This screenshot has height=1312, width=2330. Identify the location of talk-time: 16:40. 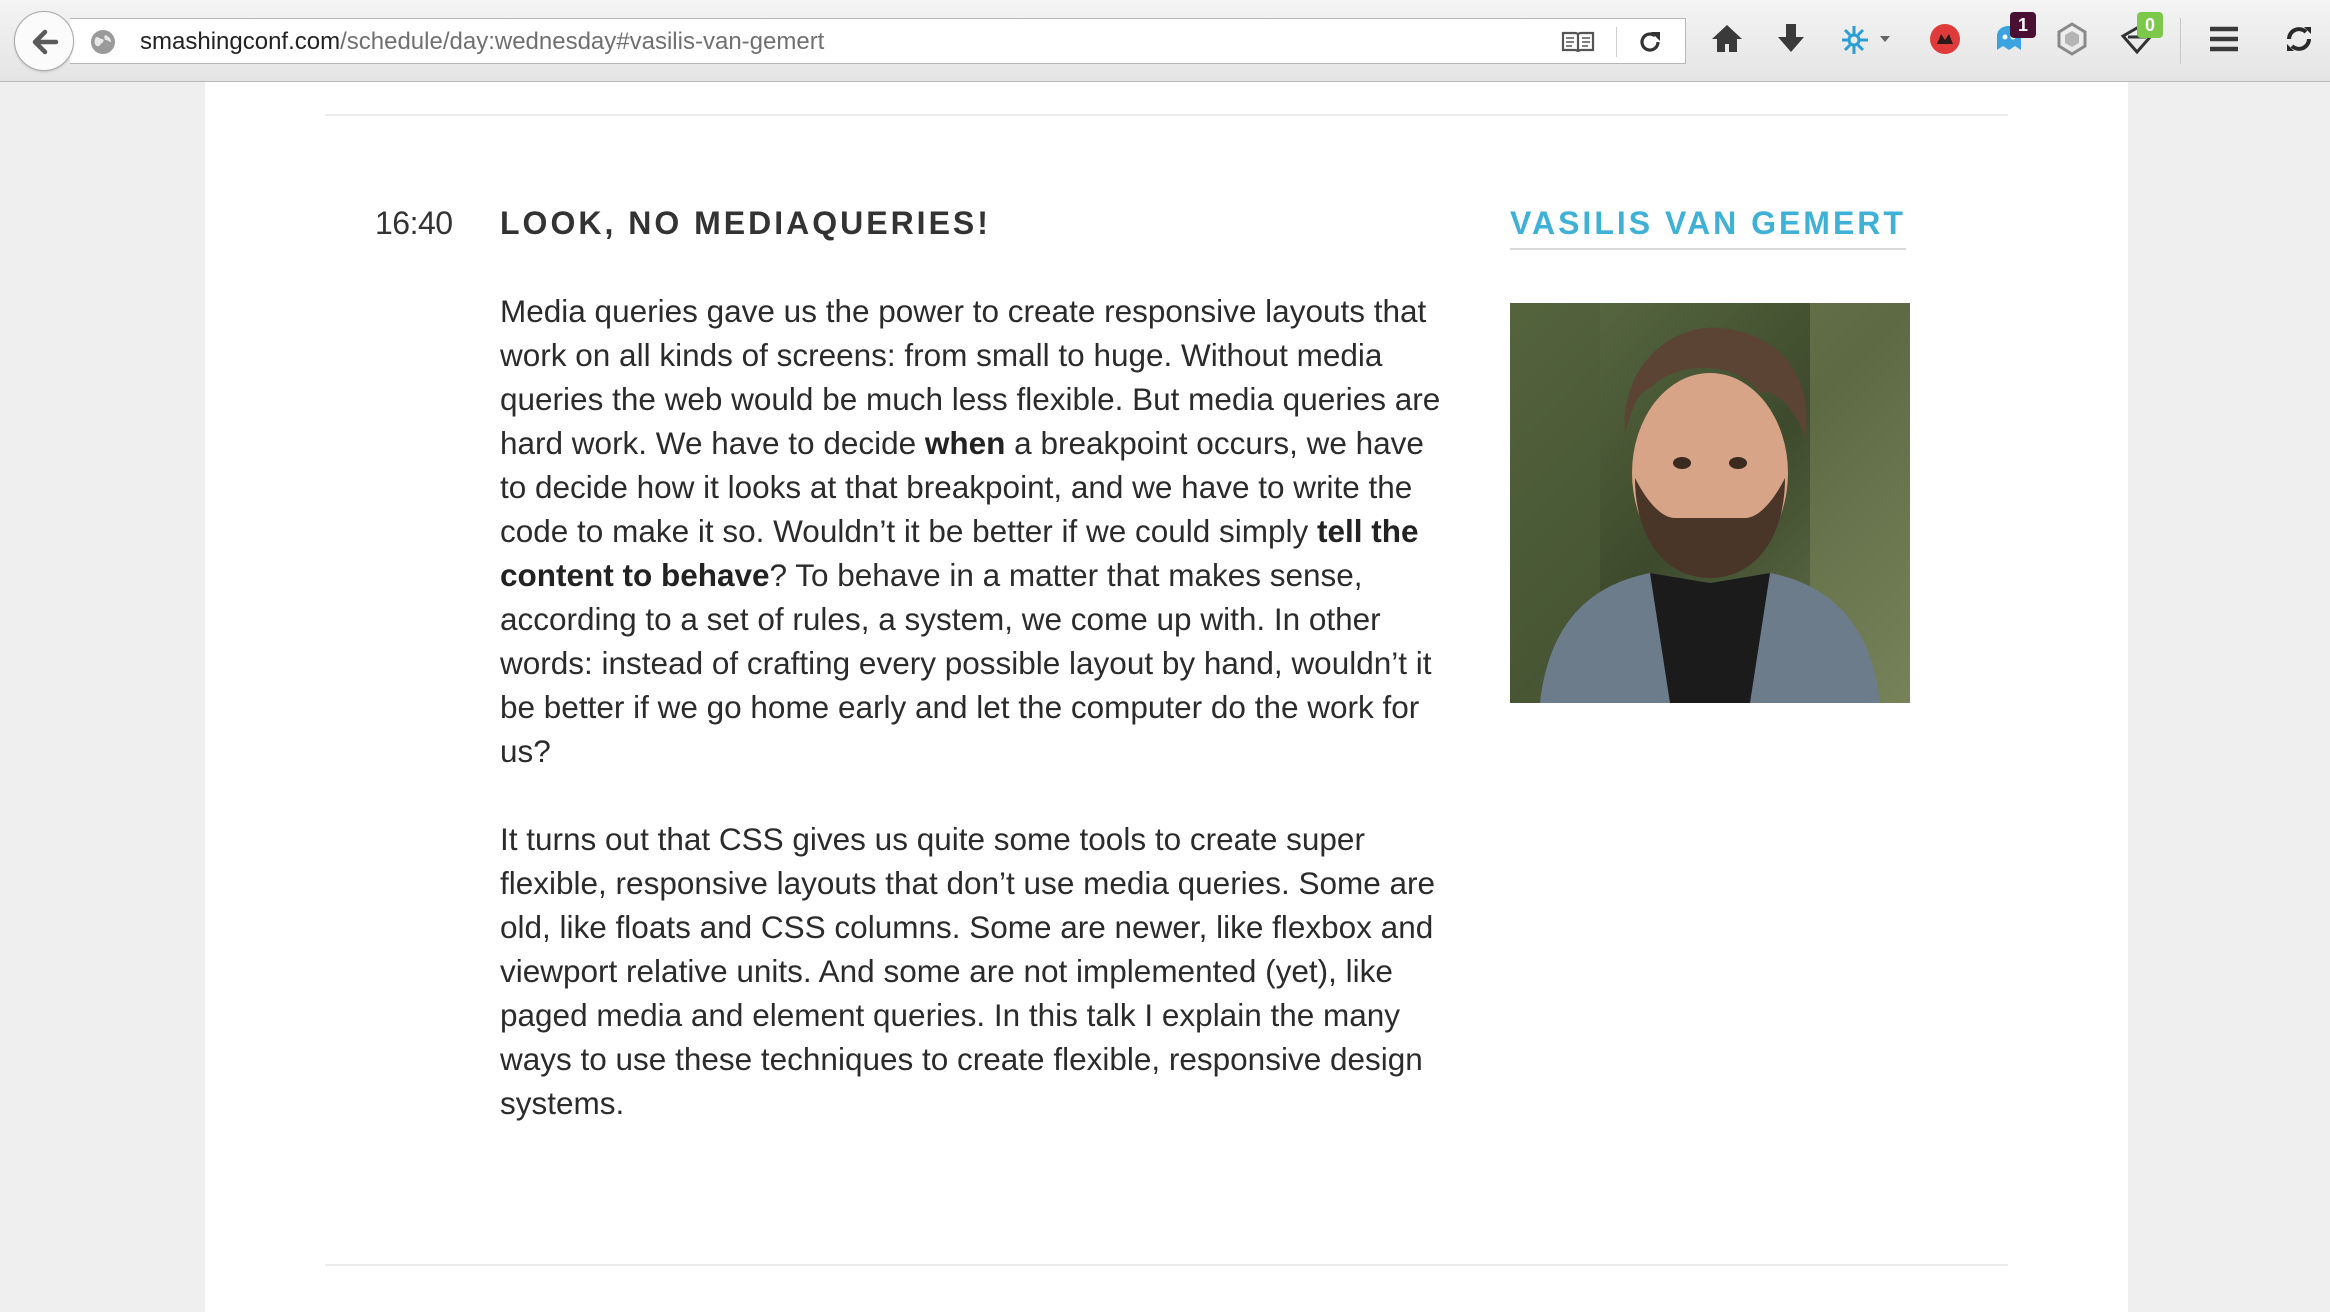
(414, 223).